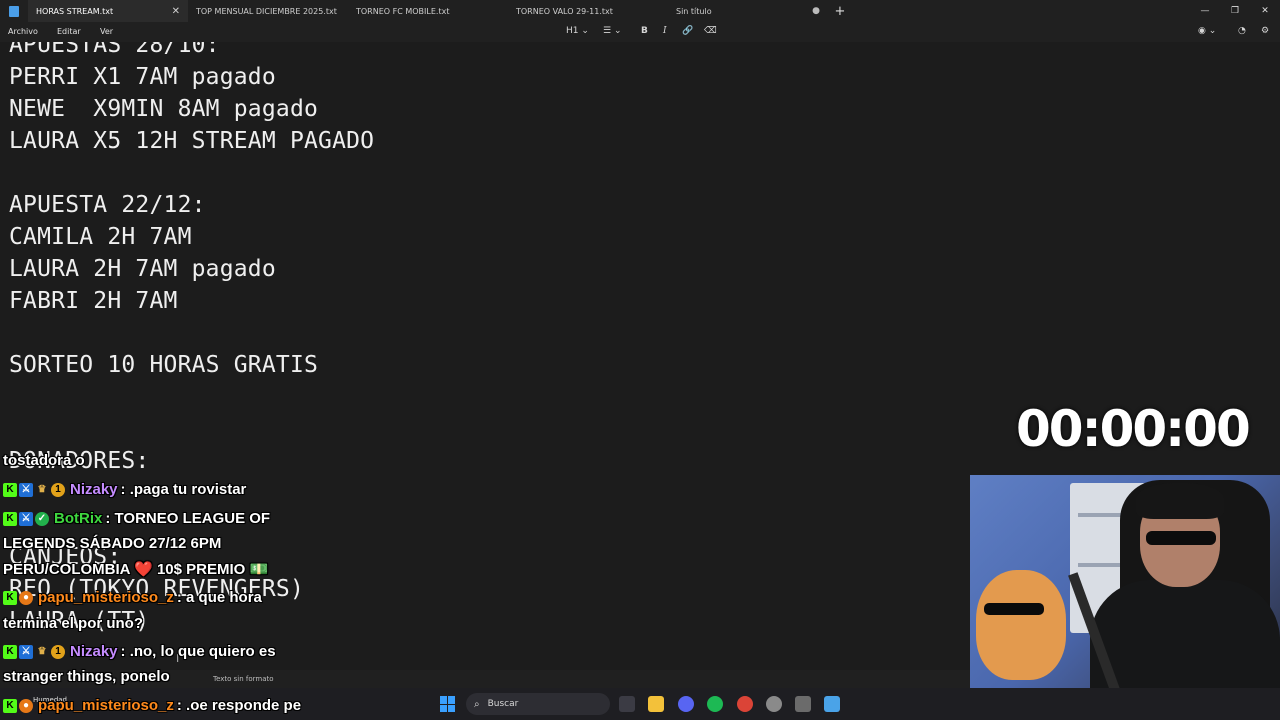  Describe the element at coordinates (1205, 11) in the screenshot. I see `minimize-button: —` at that location.